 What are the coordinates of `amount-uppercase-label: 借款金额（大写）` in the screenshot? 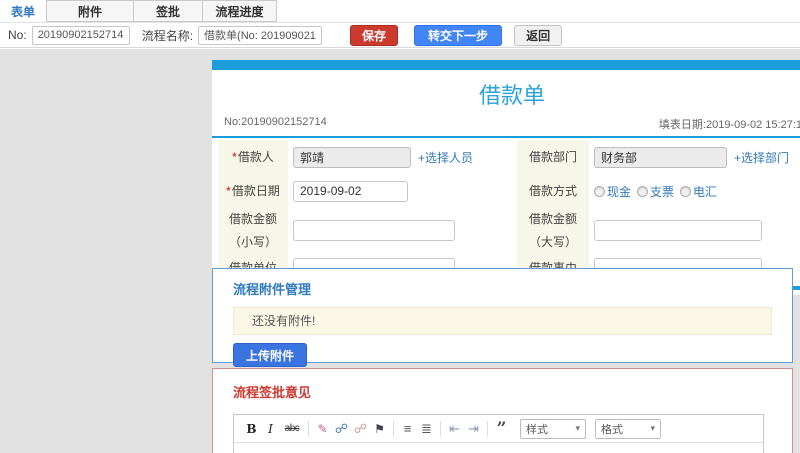 It's located at (553, 231).